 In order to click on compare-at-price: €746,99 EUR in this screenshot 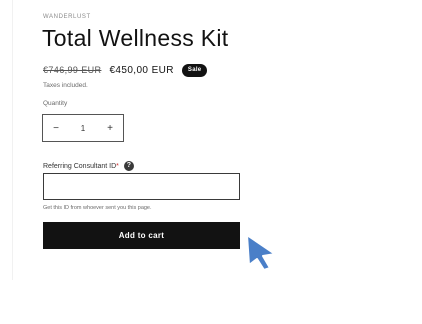, I will do `click(72, 70)`.